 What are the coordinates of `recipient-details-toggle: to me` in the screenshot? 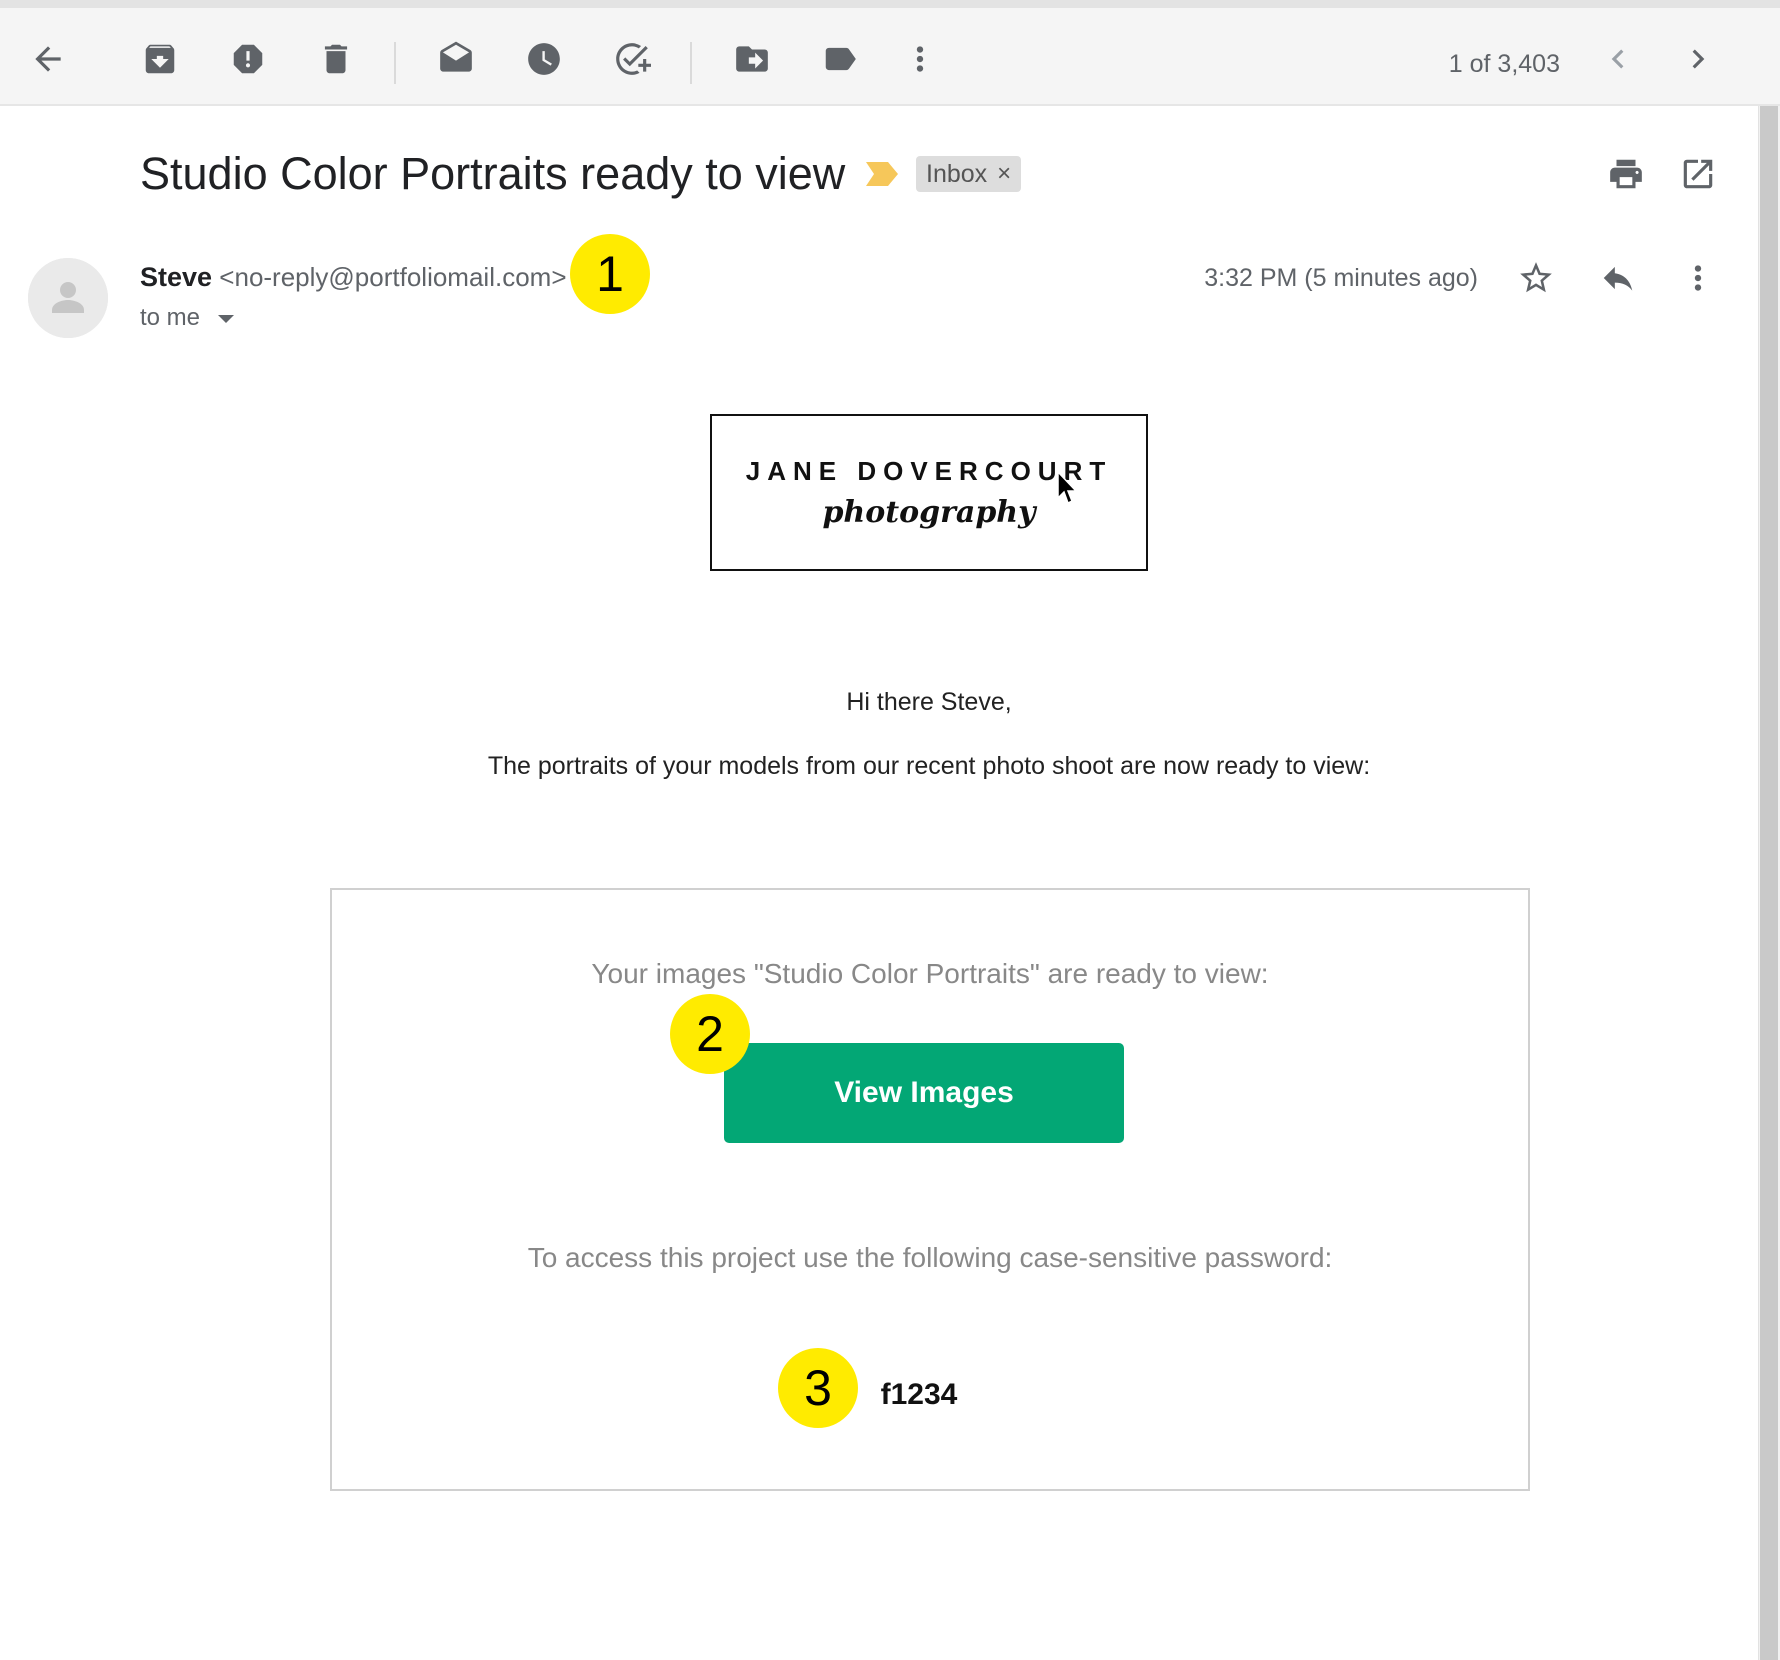 It's located at (187, 318).